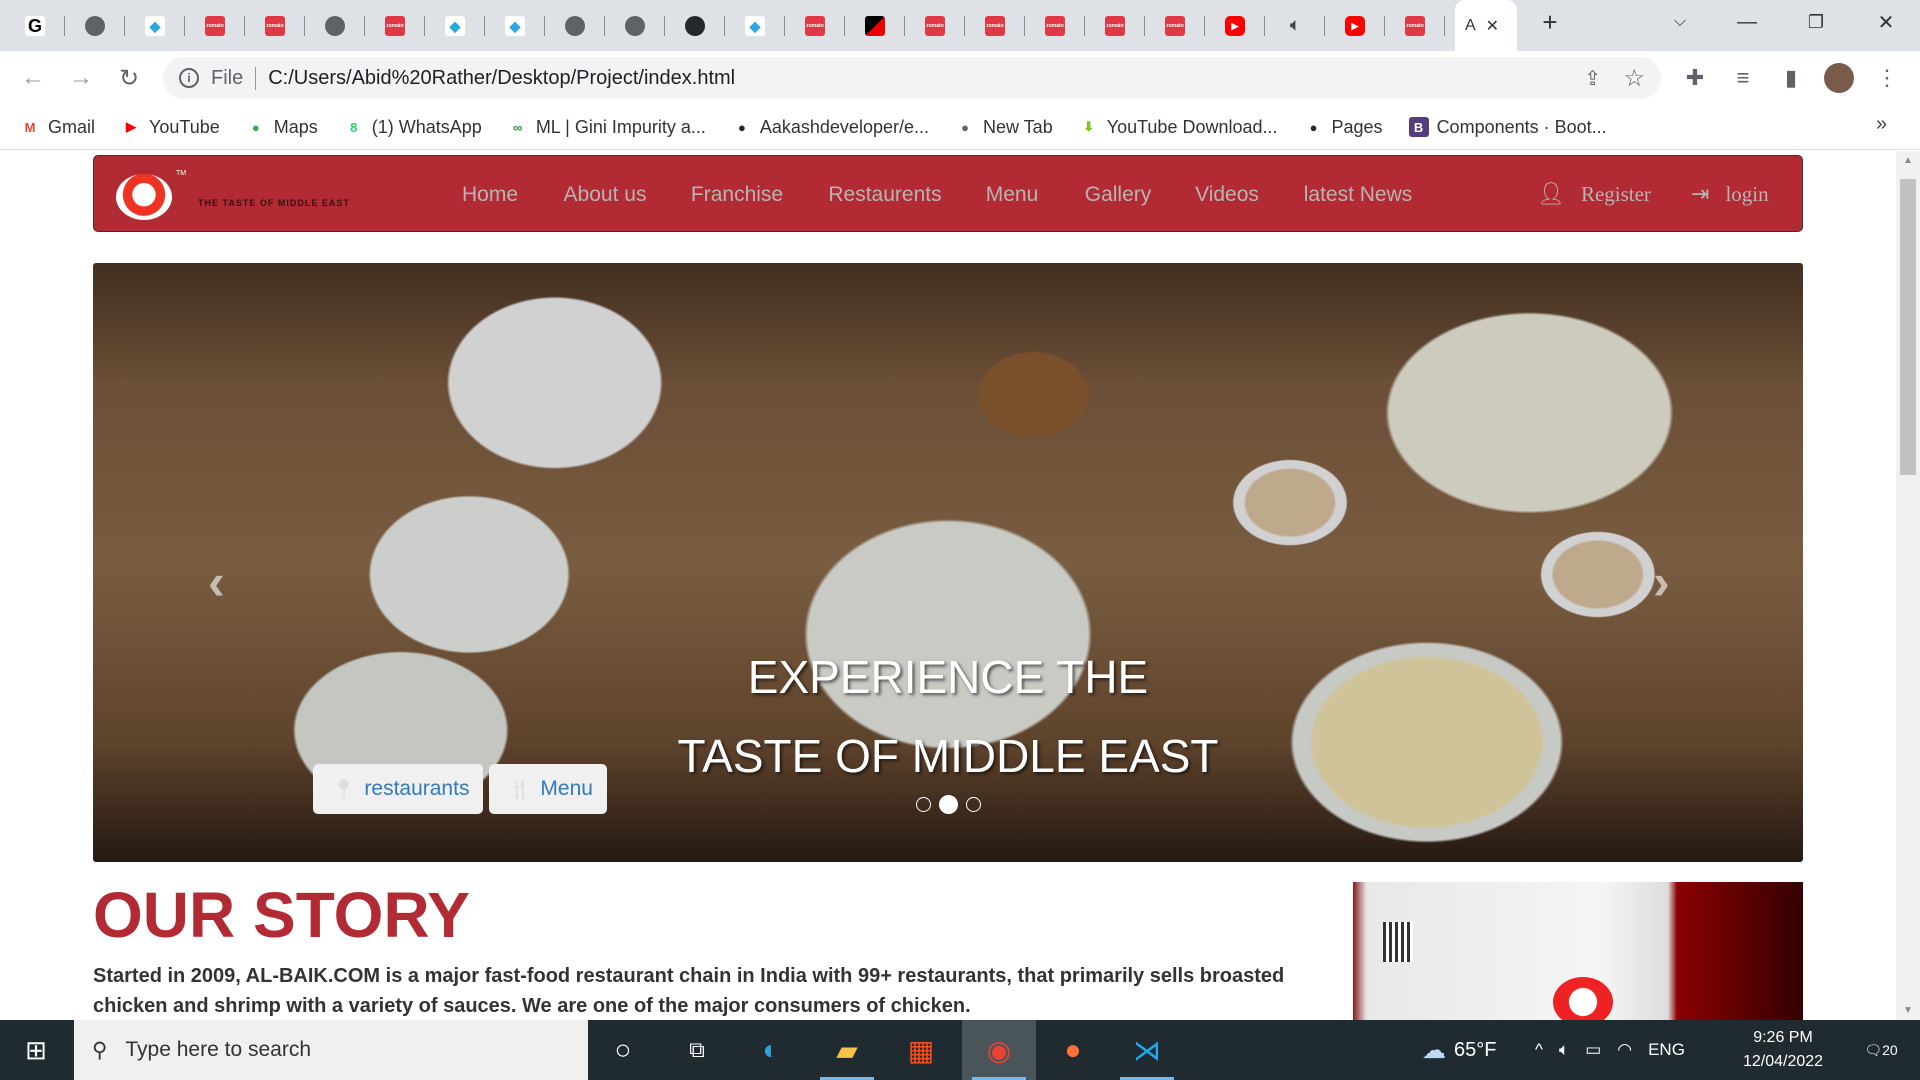 The image size is (1920, 1080). Describe the element at coordinates (129, 78) in the screenshot. I see `reload-button: ↻` at that location.